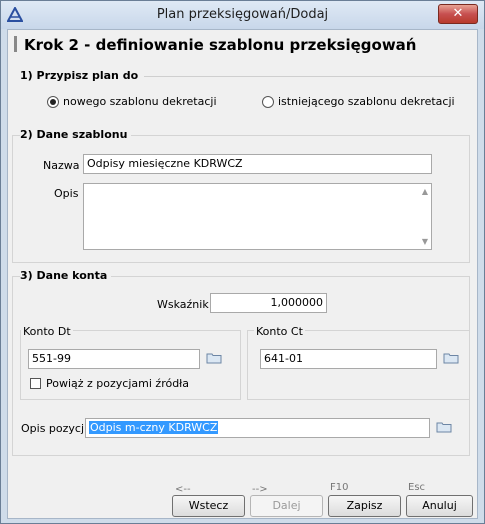  I want to click on next-button: Dalej, so click(286, 506).